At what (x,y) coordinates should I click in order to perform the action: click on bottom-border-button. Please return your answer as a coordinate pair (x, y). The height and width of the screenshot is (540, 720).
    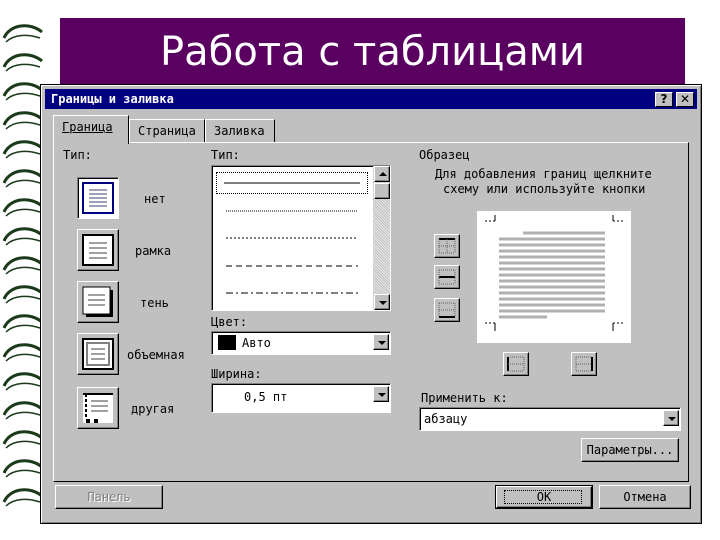
    Looking at the image, I should click on (447, 310).